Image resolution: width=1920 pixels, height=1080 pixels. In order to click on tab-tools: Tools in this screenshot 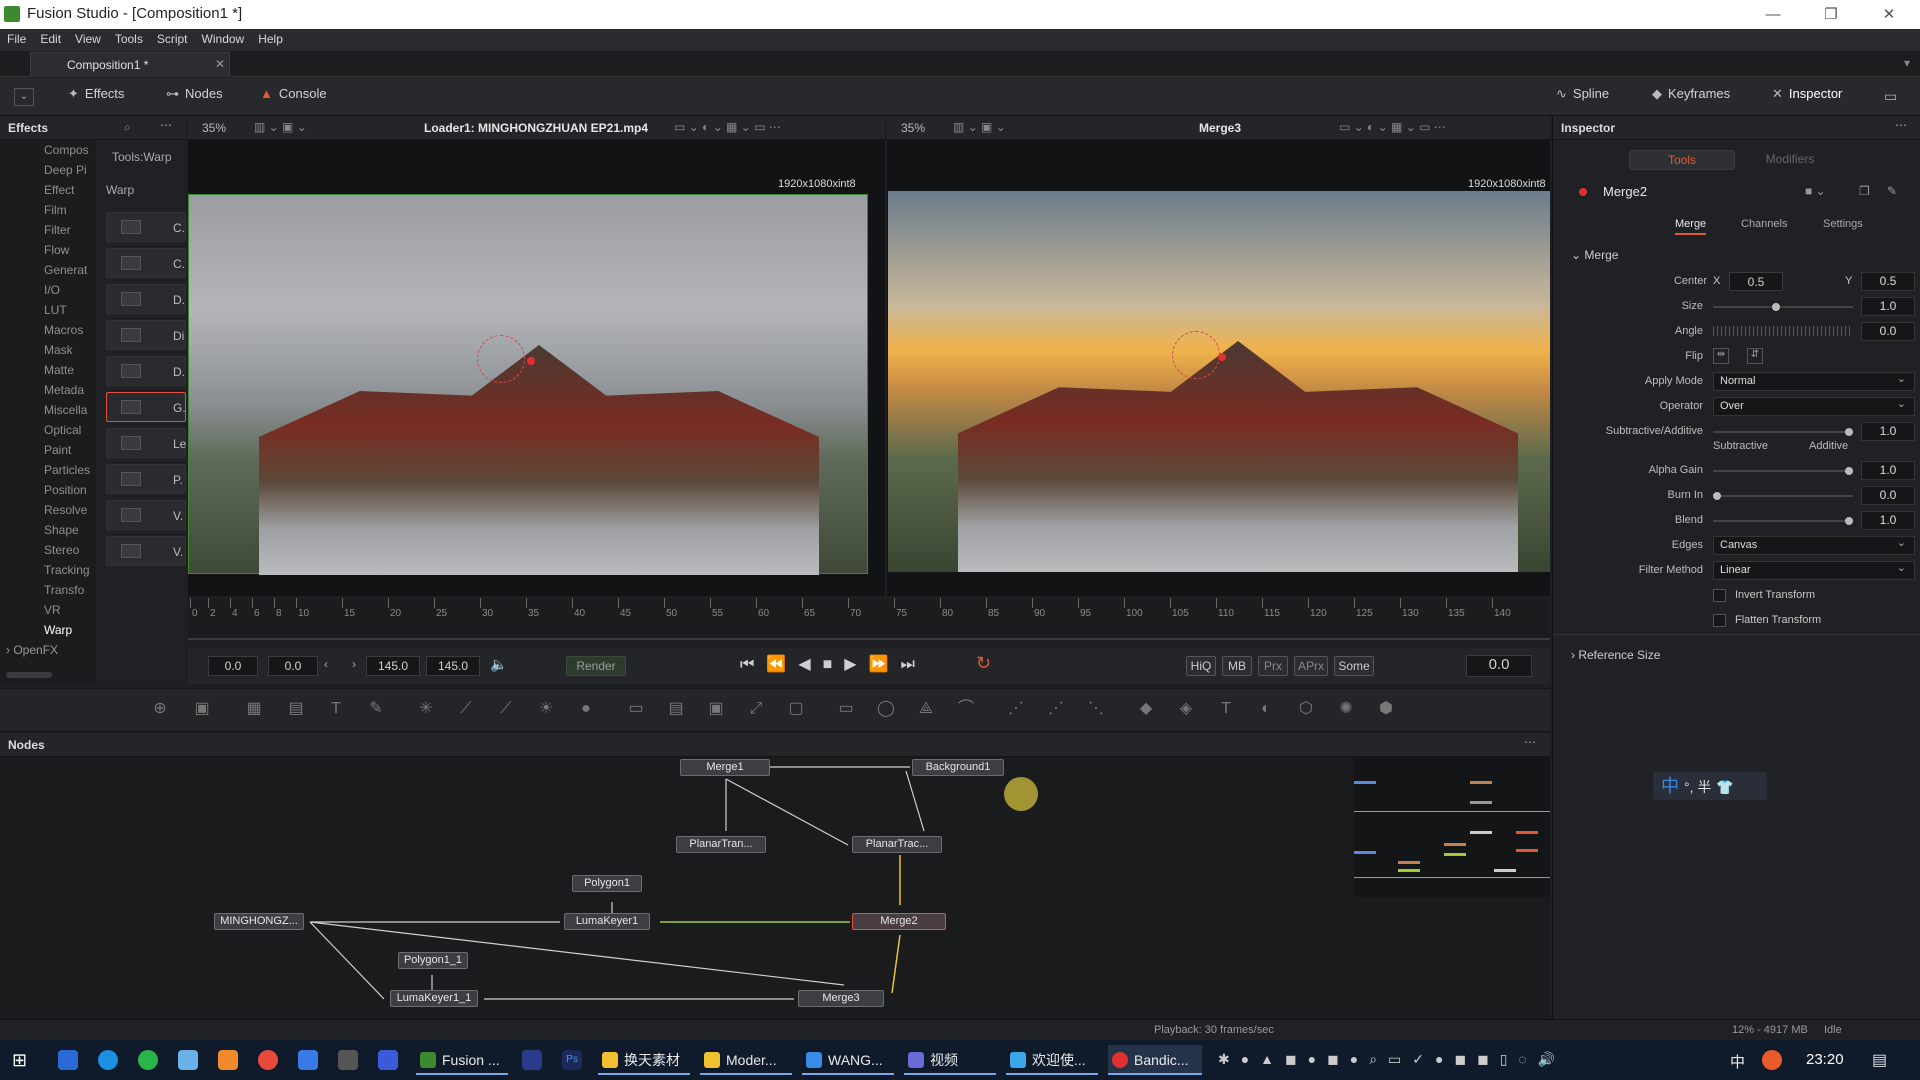, I will do `click(1682, 160)`.